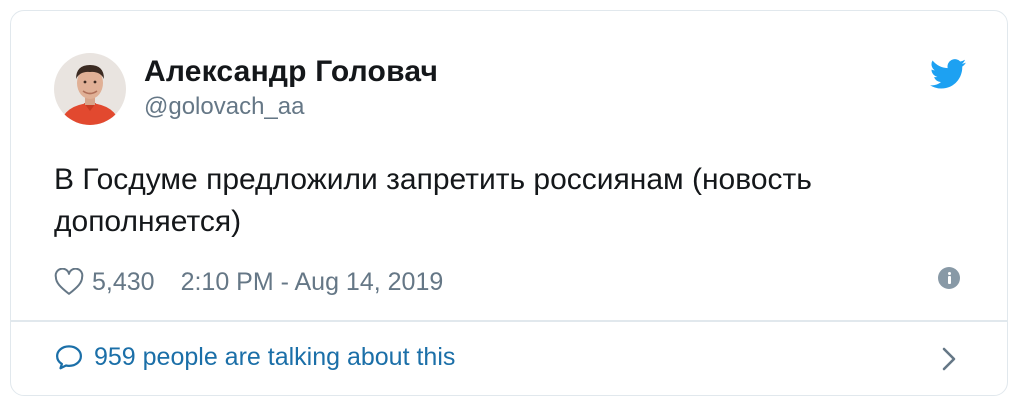  Describe the element at coordinates (948, 74) in the screenshot. I see `twitter-bird-icon` at that location.